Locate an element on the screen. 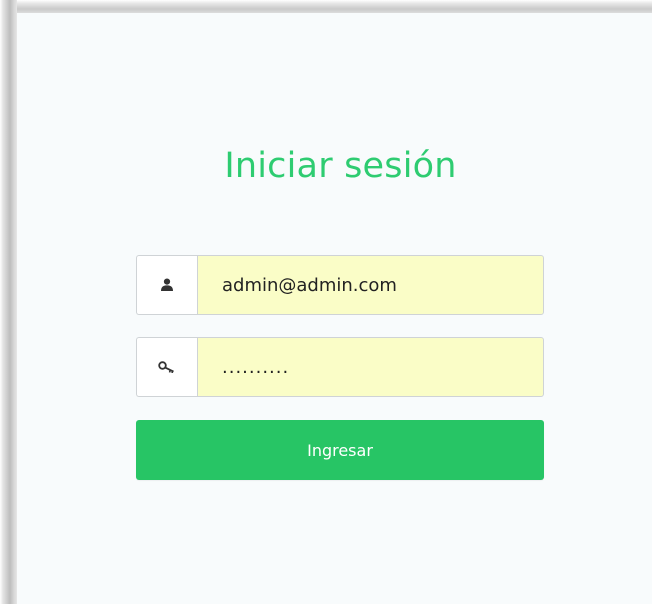  window-frame-left is located at coordinates (8, 302).